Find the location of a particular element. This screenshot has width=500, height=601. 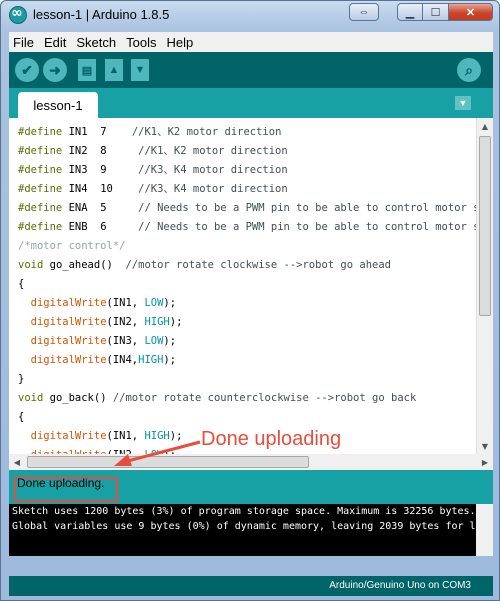

scroll-right-icon: ▶ is located at coordinates (485, 462).